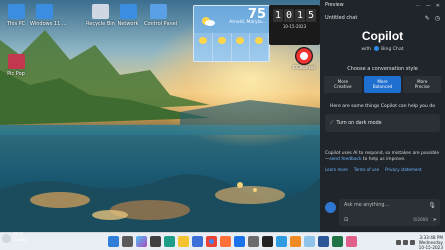 The height and width of the screenshot is (250, 445). I want to click on suggestion-label: Turn on dark mode, so click(359, 123).